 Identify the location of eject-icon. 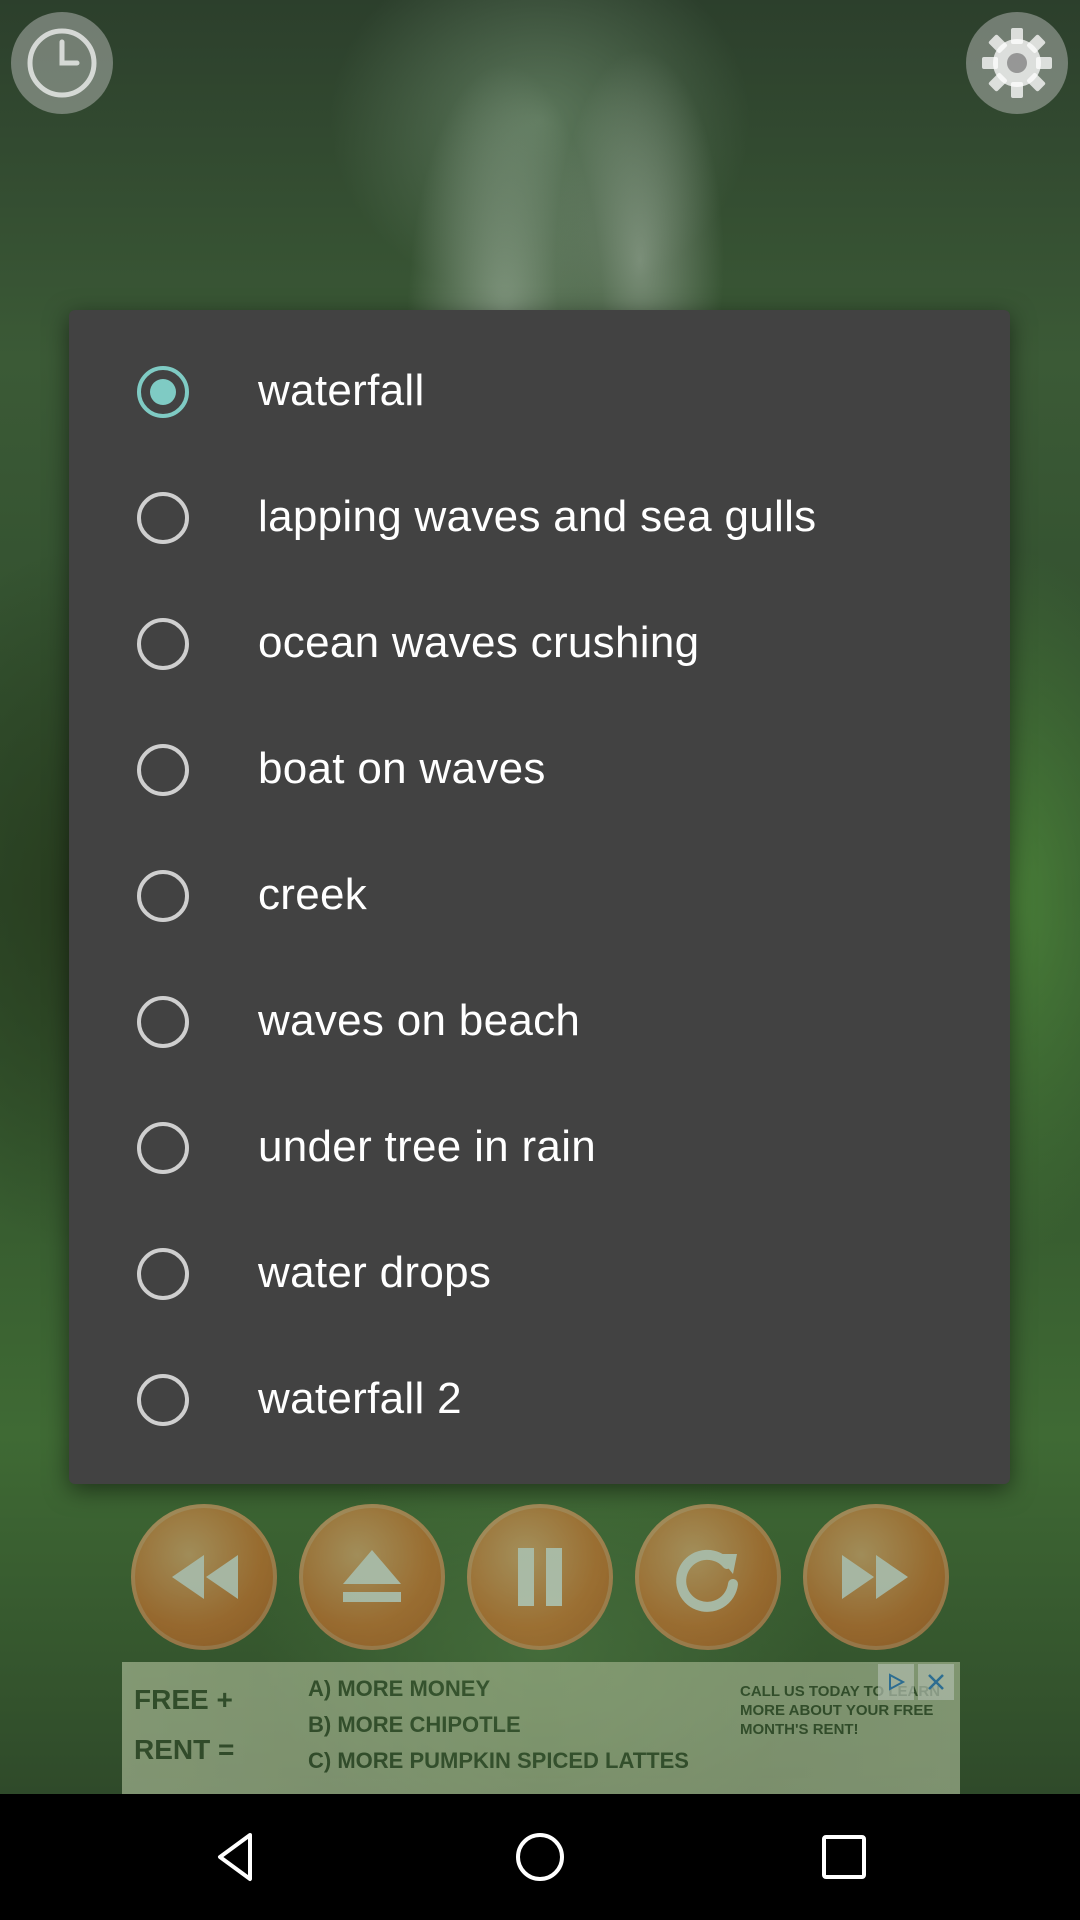
(372, 1576).